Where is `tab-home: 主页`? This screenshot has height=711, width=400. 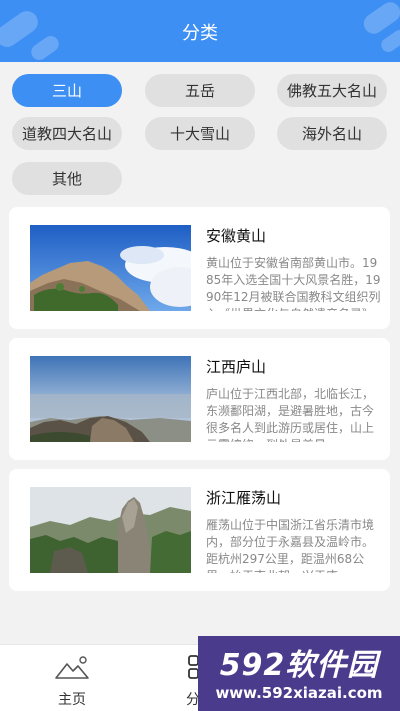 tab-home: 主页 is located at coordinates (72, 678).